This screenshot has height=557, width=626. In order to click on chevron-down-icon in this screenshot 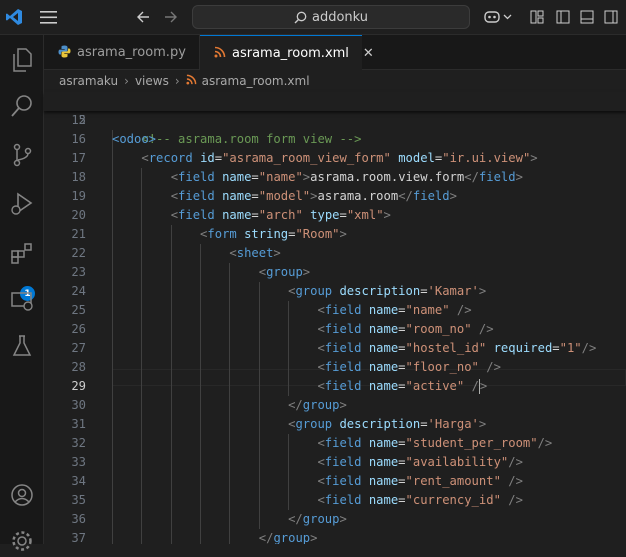, I will do `click(507, 17)`.